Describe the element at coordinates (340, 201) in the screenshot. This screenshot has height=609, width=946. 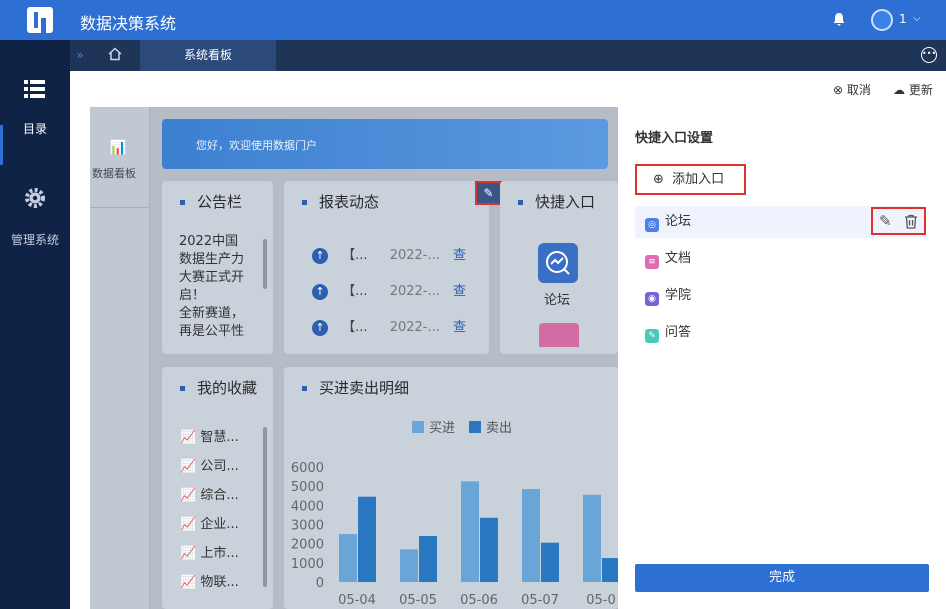
I see `card-title: 报表动态` at that location.